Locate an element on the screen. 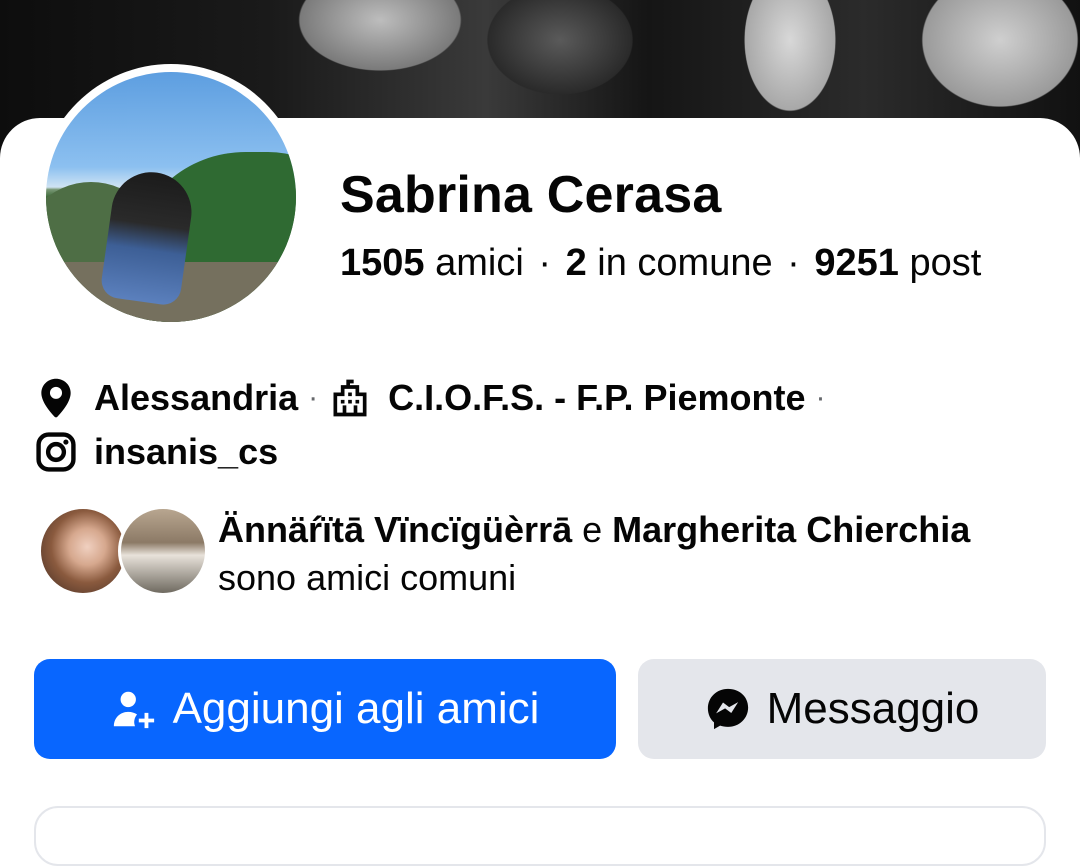  message-label: Messaggio is located at coordinates (873, 708).